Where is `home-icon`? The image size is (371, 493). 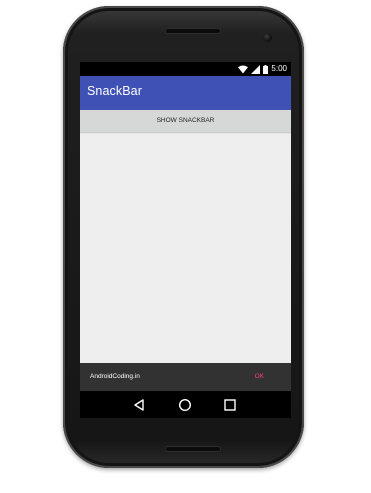 home-icon is located at coordinates (185, 405).